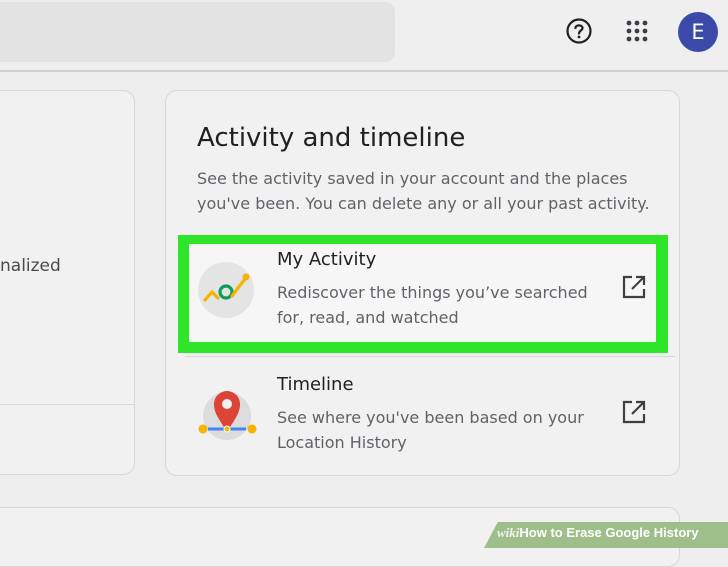 The height and width of the screenshot is (567, 728). Describe the element at coordinates (508, 532) in the screenshot. I see `watermark-brand: wiki` at that location.